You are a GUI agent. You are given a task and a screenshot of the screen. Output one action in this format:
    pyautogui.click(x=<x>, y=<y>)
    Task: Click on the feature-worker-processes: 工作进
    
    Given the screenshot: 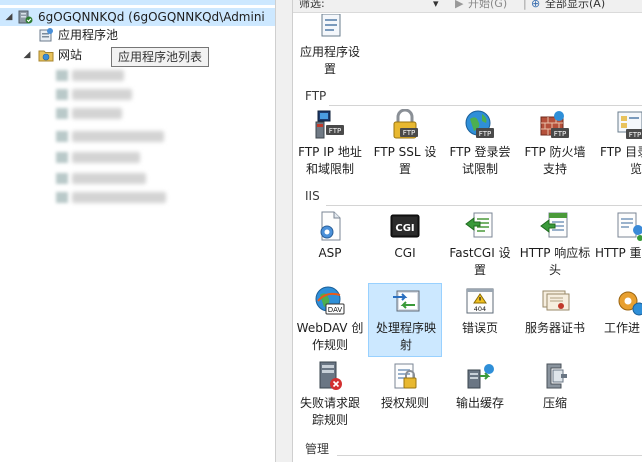 What is the action you would take?
    pyautogui.click(x=617, y=320)
    